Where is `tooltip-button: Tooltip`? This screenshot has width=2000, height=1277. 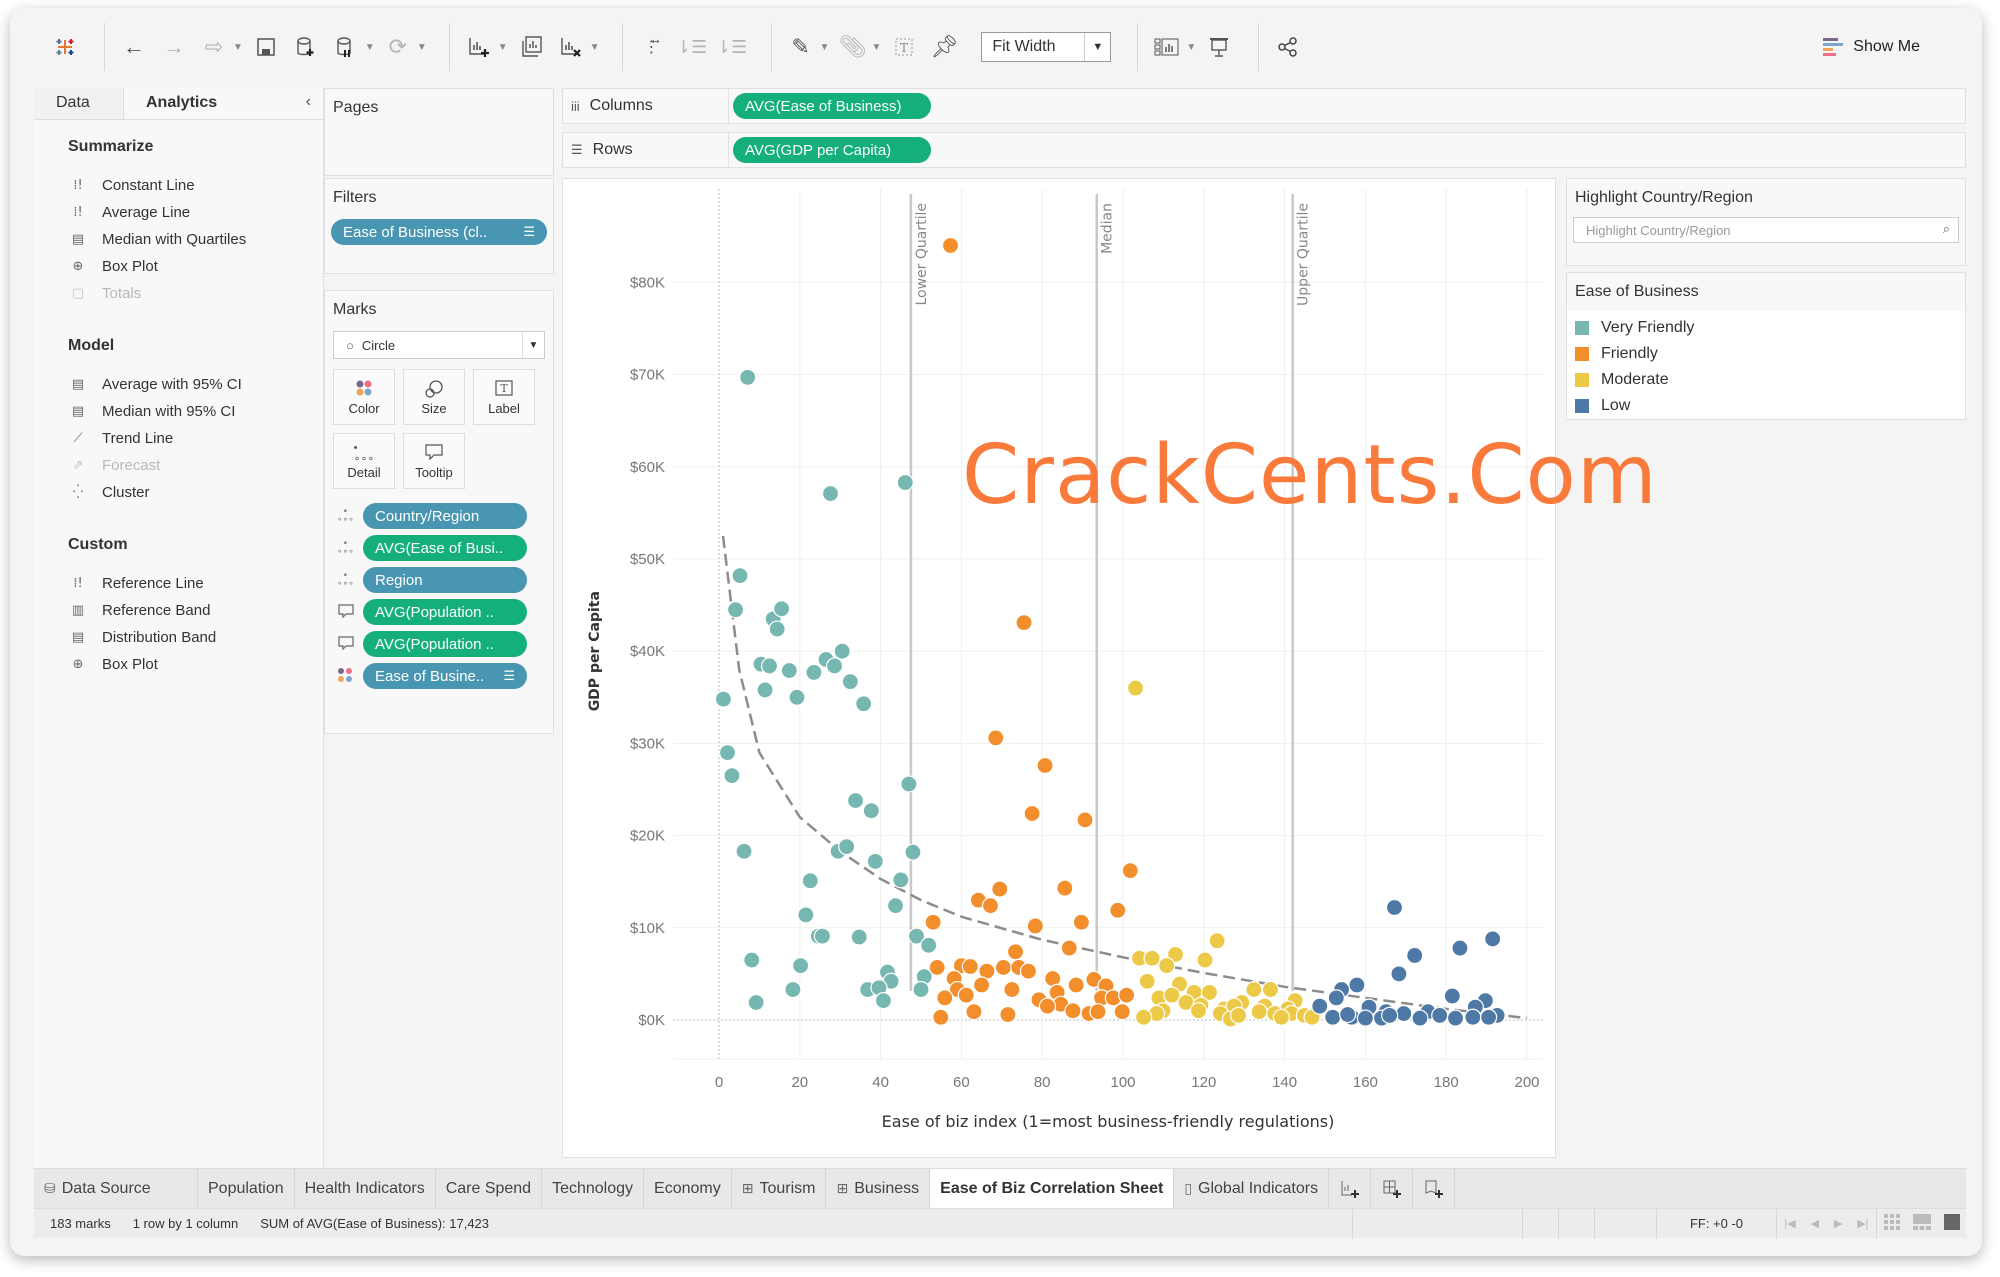
tooltip-button: Tooltip is located at coordinates (434, 461).